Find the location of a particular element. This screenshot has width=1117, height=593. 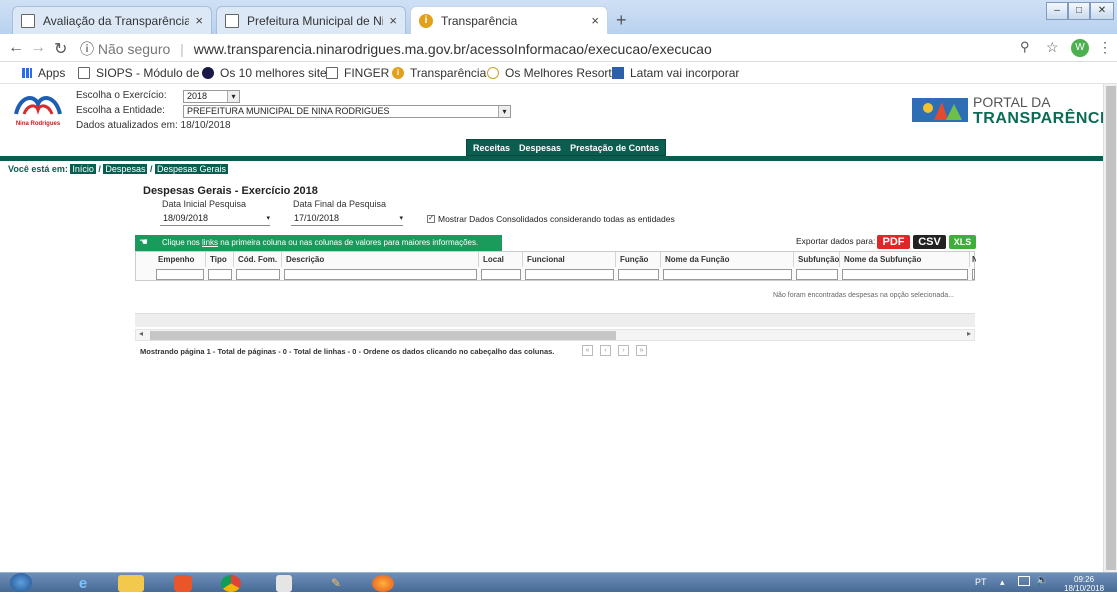

column-header-nome-subfuncao: Nome da Subfunção is located at coordinates (905, 259).